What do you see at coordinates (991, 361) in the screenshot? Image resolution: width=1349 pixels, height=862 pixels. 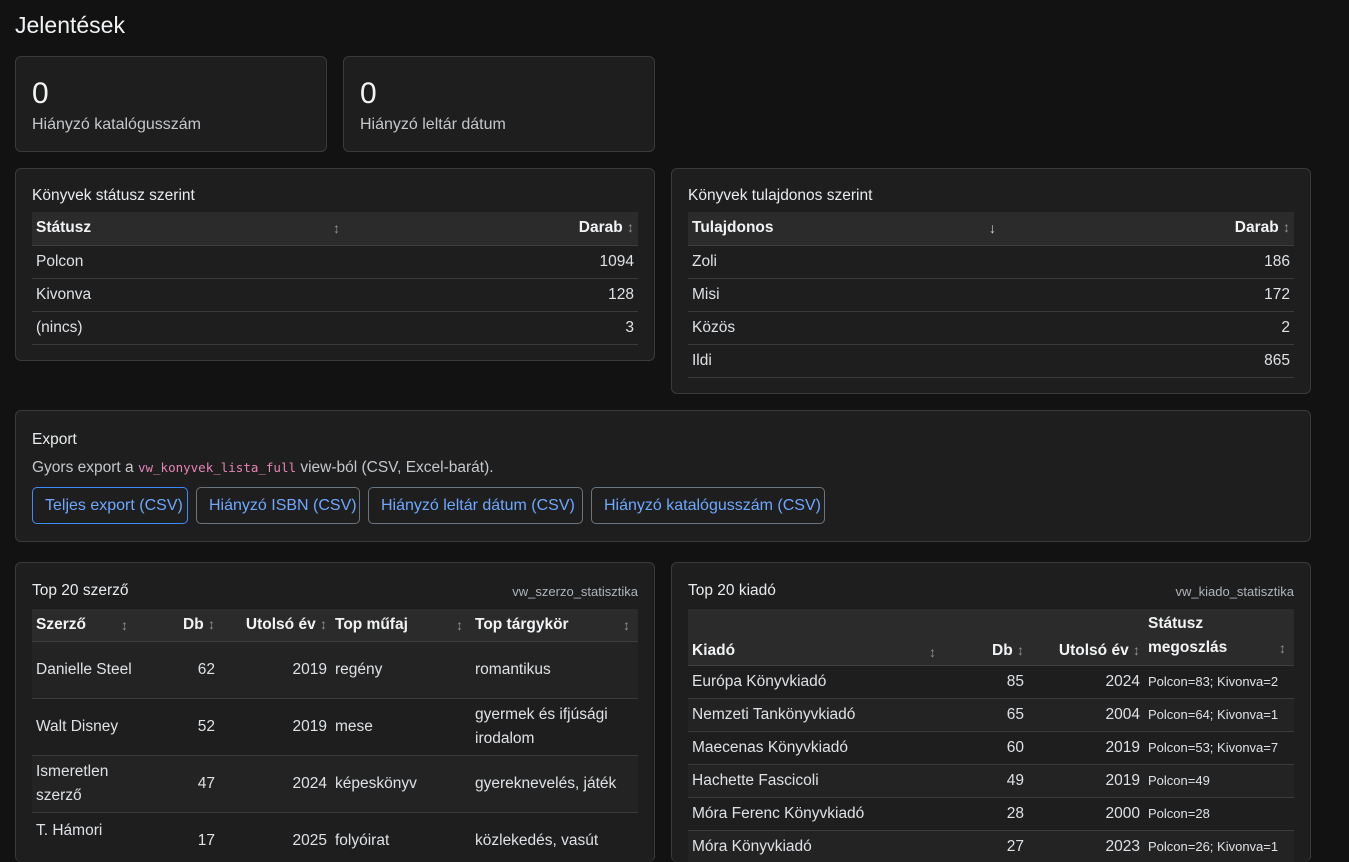 I see `table-row: Ildi 865` at bounding box center [991, 361].